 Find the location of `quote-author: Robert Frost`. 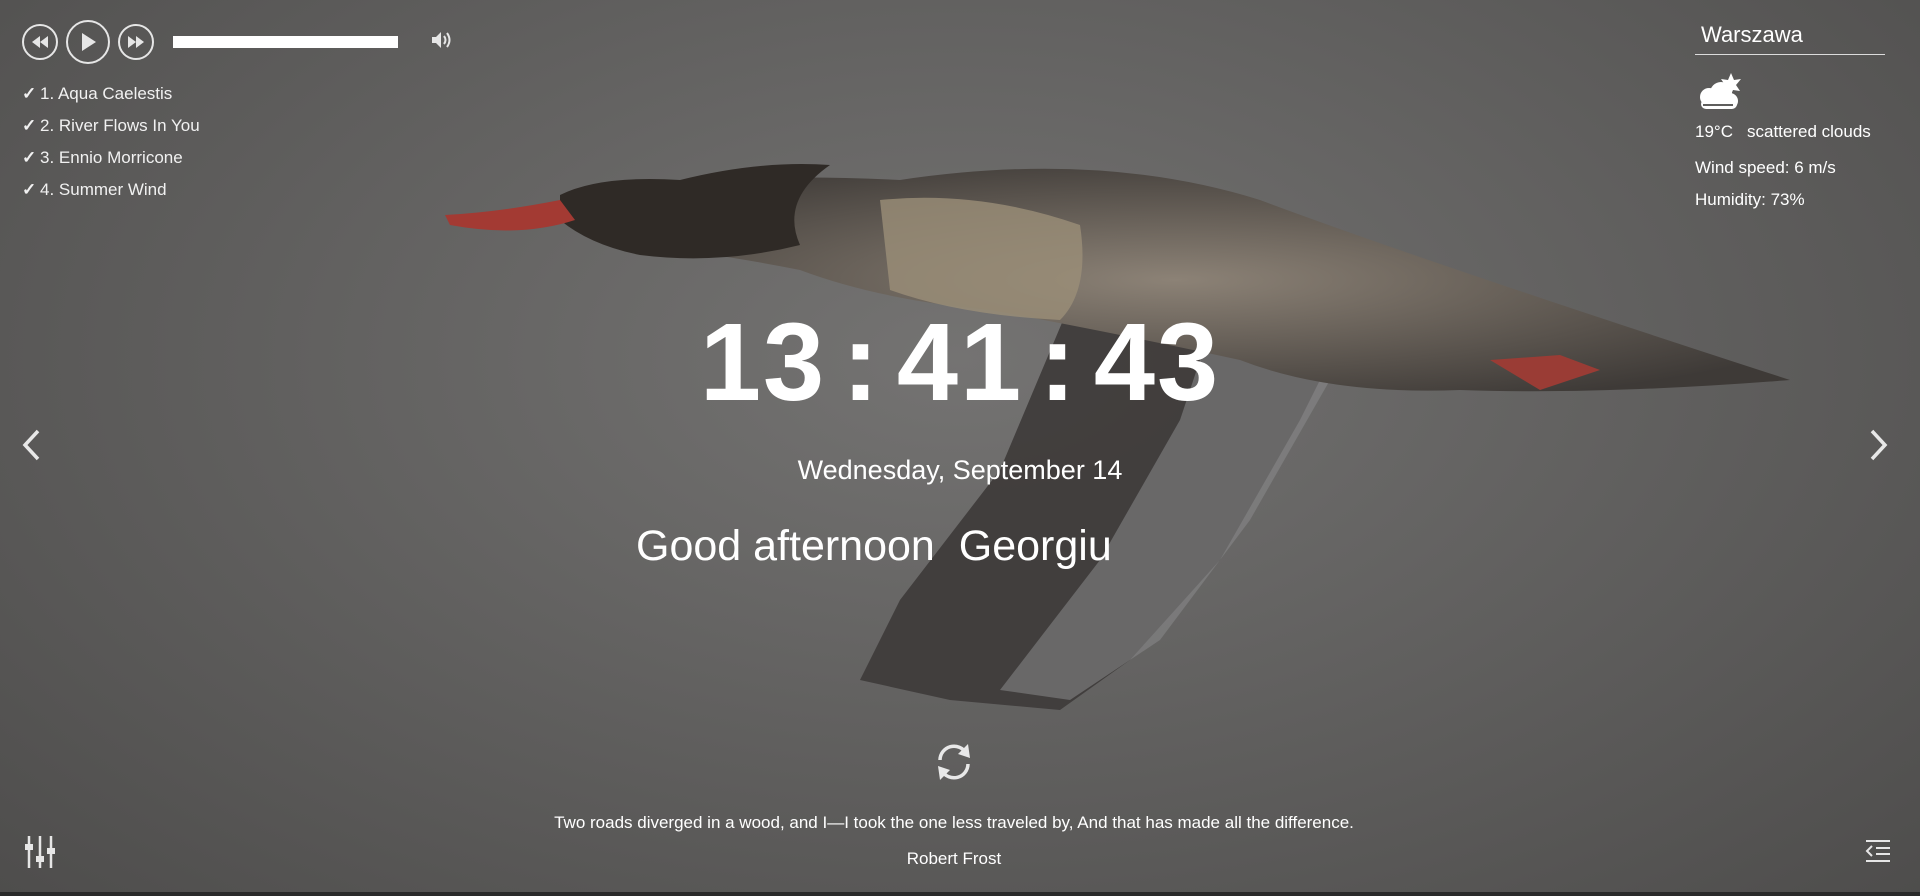

quote-author: Robert Frost is located at coordinates (954, 858).